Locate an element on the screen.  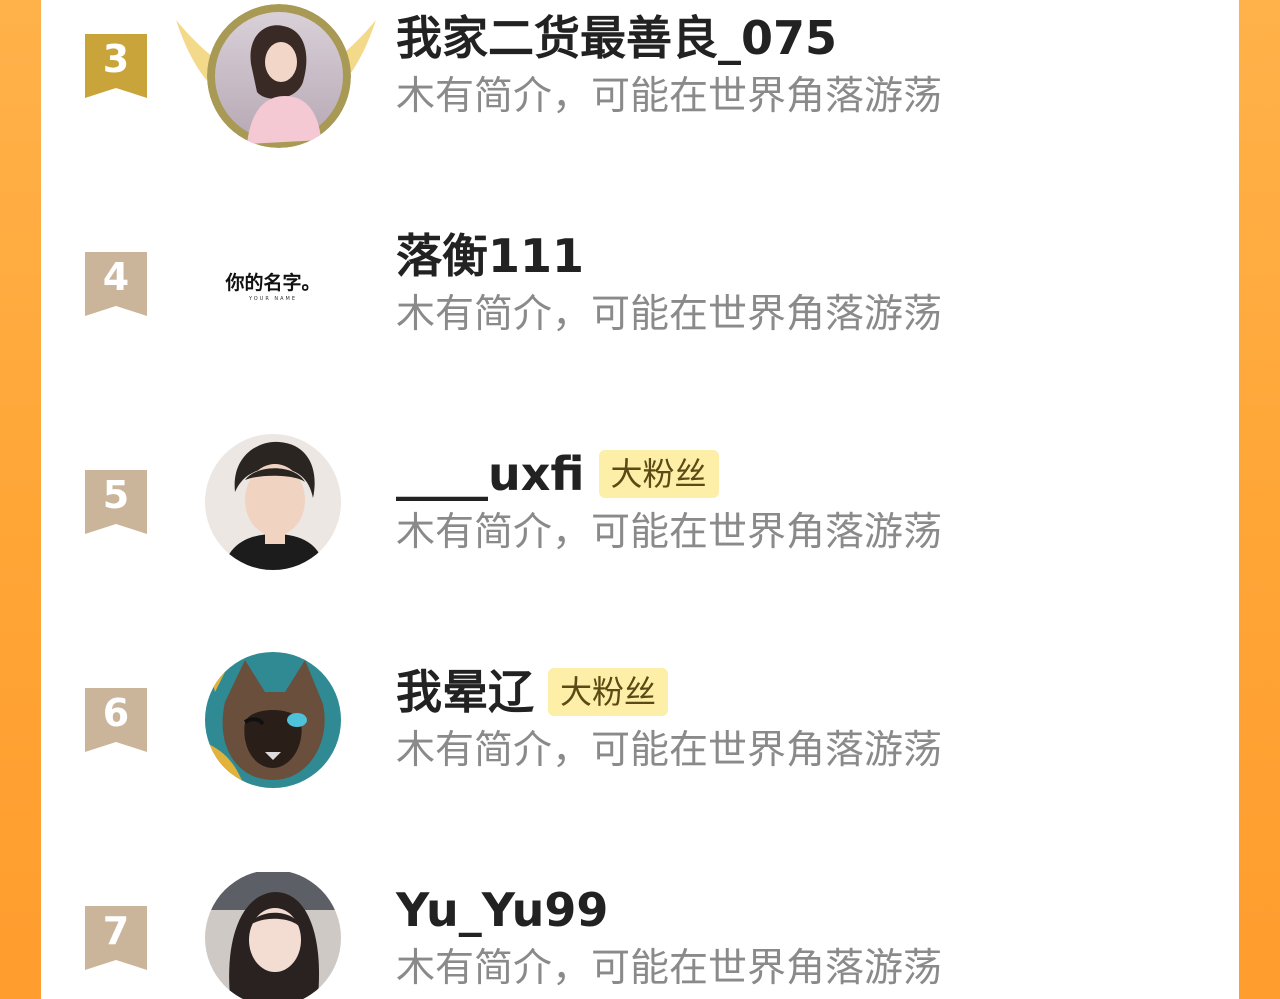
rank-ribbon-gold: 3 is located at coordinates (116, 66).